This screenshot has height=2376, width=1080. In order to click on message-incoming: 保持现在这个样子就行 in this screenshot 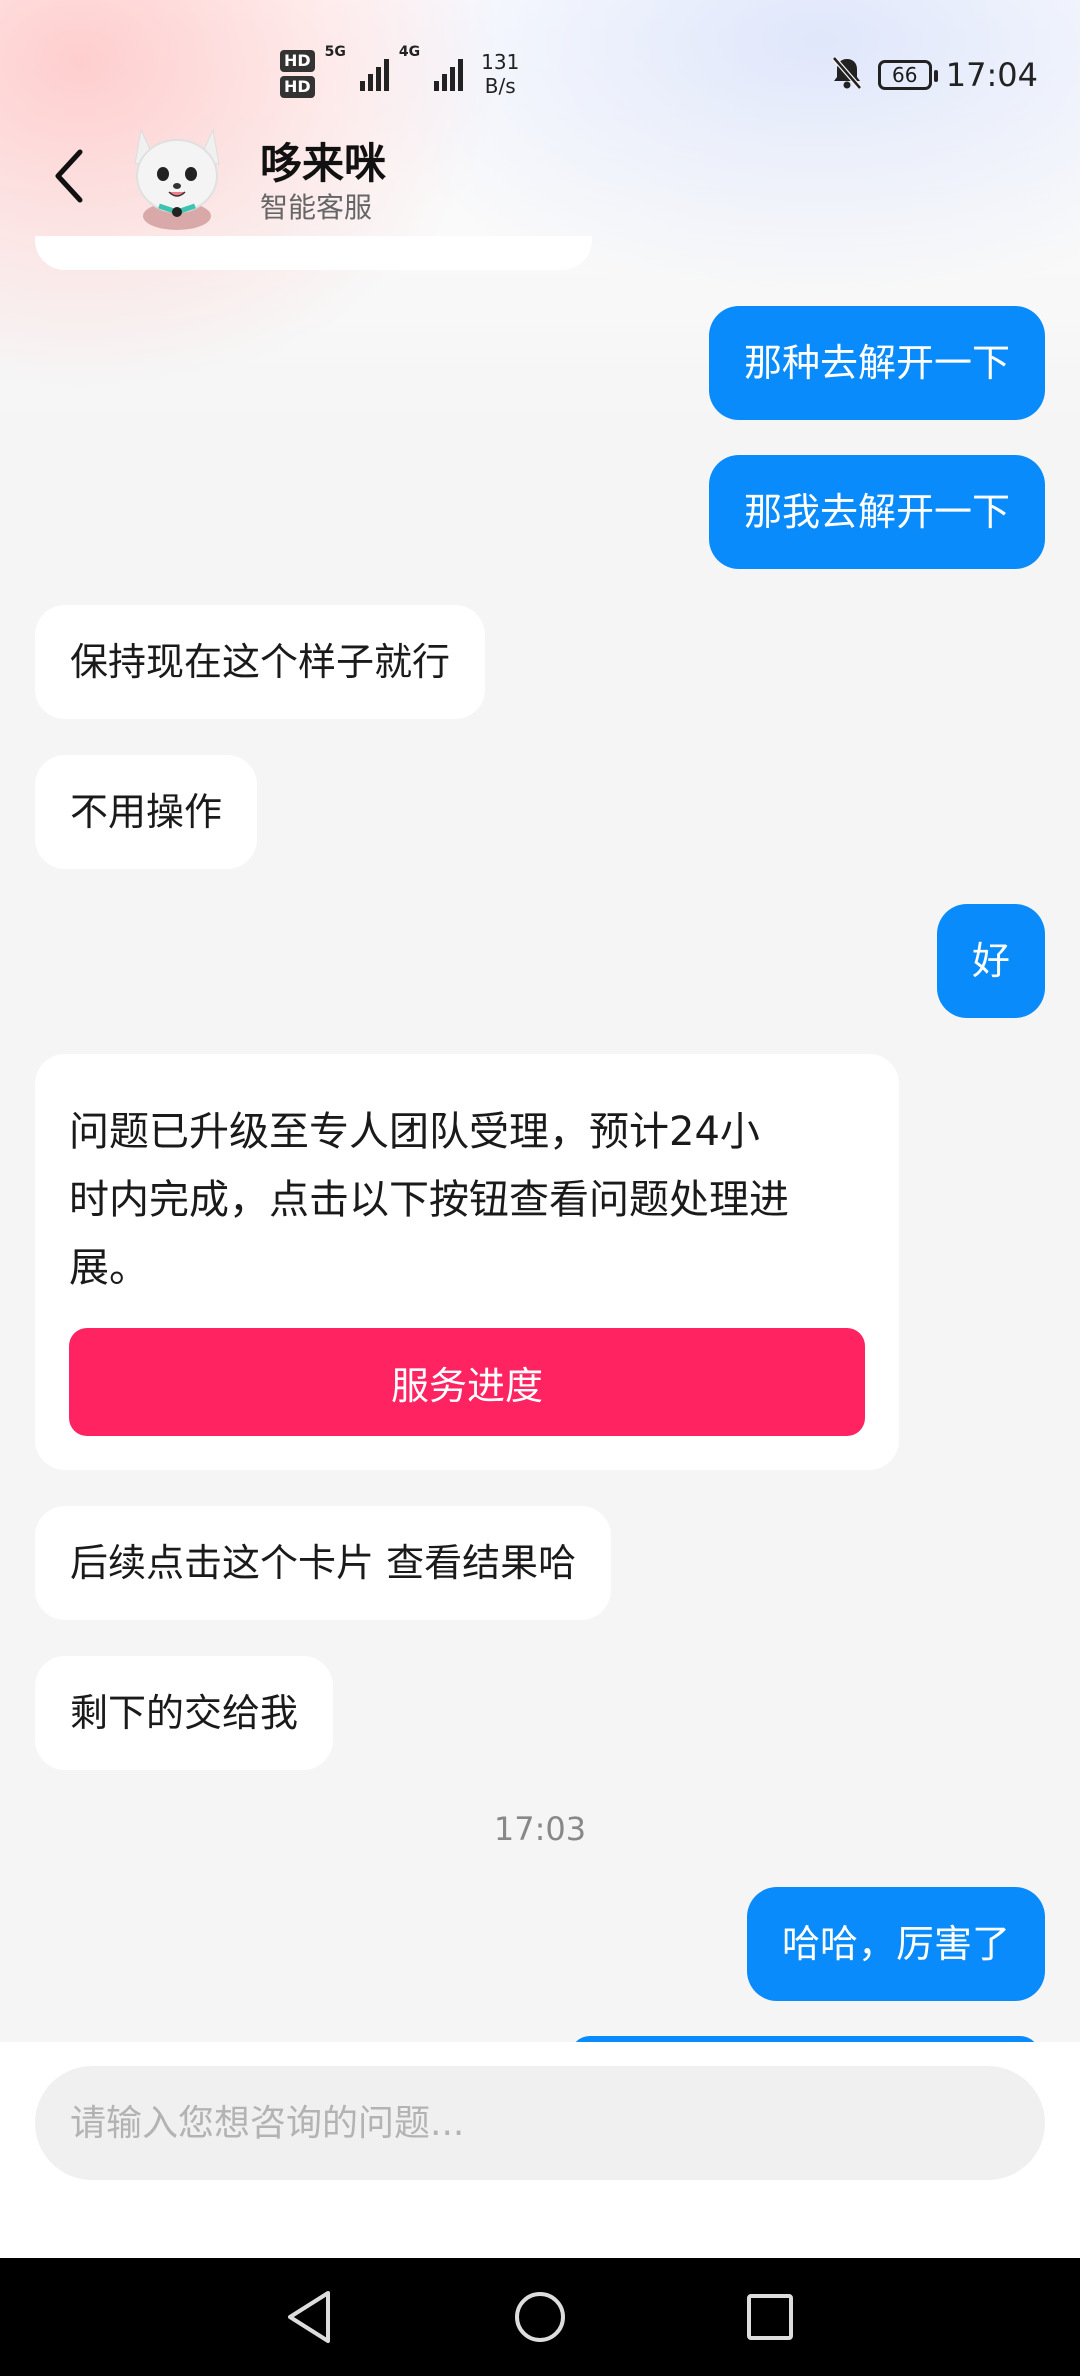, I will do `click(260, 662)`.